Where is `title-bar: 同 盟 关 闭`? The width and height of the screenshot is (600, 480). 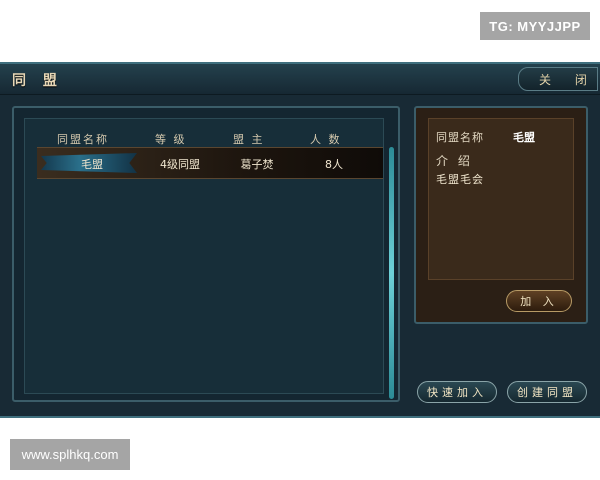
title-bar: 同 盟 关 闭 is located at coordinates (300, 79).